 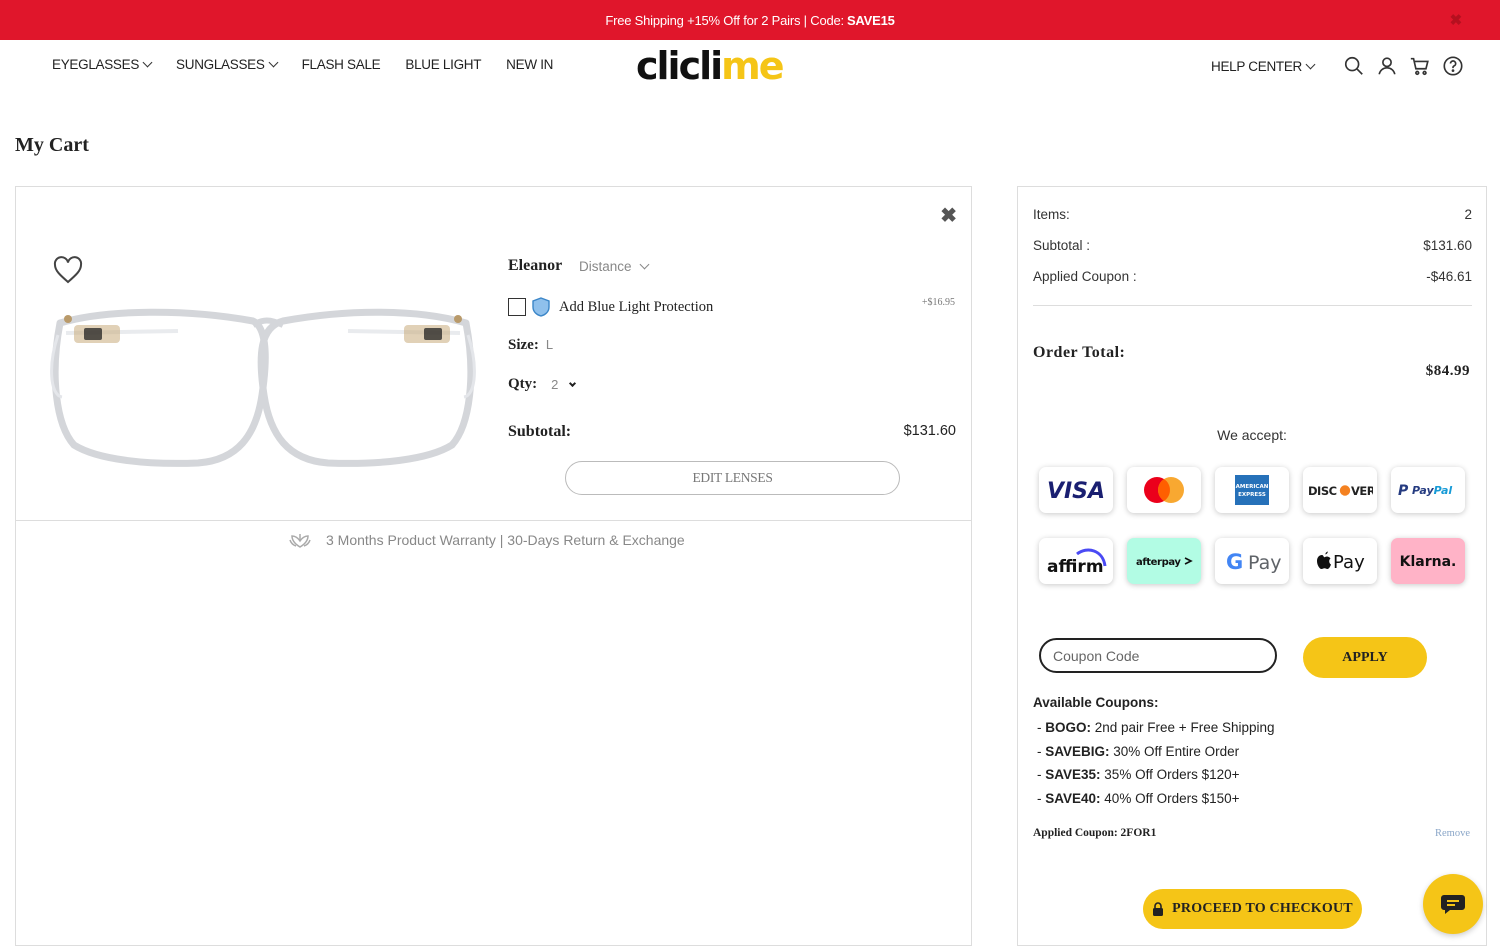 I want to click on checkout-label: PROCEED TO CHECKOUT, so click(x=1262, y=908).